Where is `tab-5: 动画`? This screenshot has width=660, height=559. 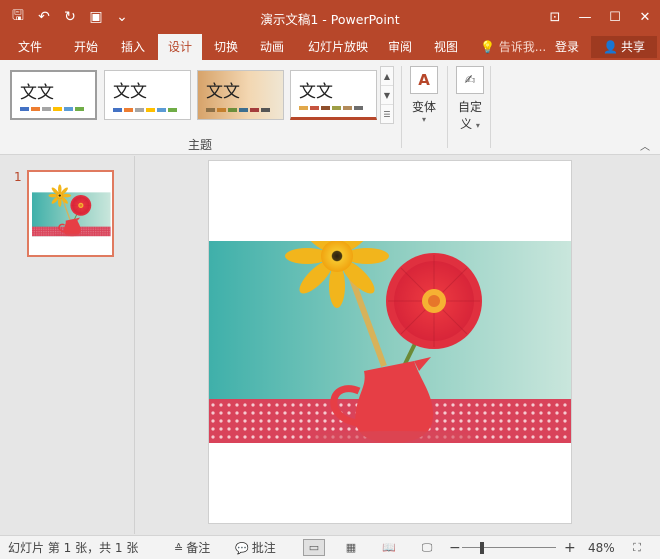 tab-5: 动画 is located at coordinates (272, 47).